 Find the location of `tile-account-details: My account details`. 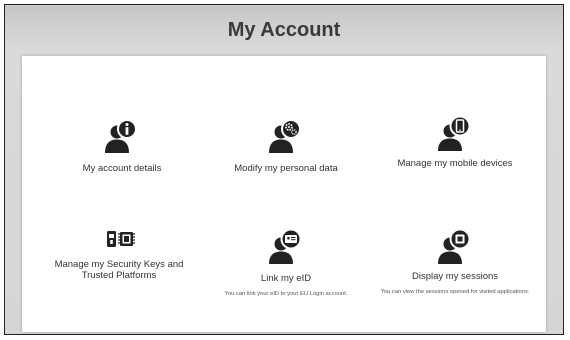

tile-account-details: My account details is located at coordinates (122, 146).